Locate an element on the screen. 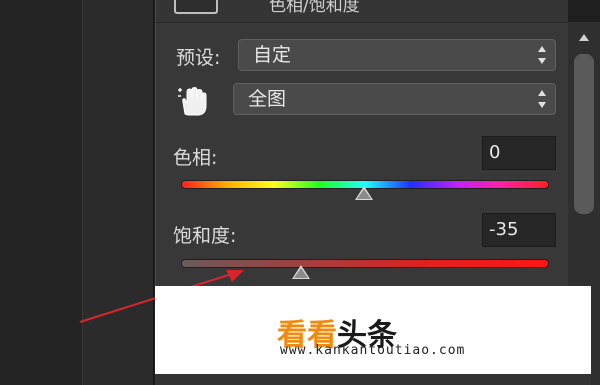  panel-bottom-strip is located at coordinates (373, 379).